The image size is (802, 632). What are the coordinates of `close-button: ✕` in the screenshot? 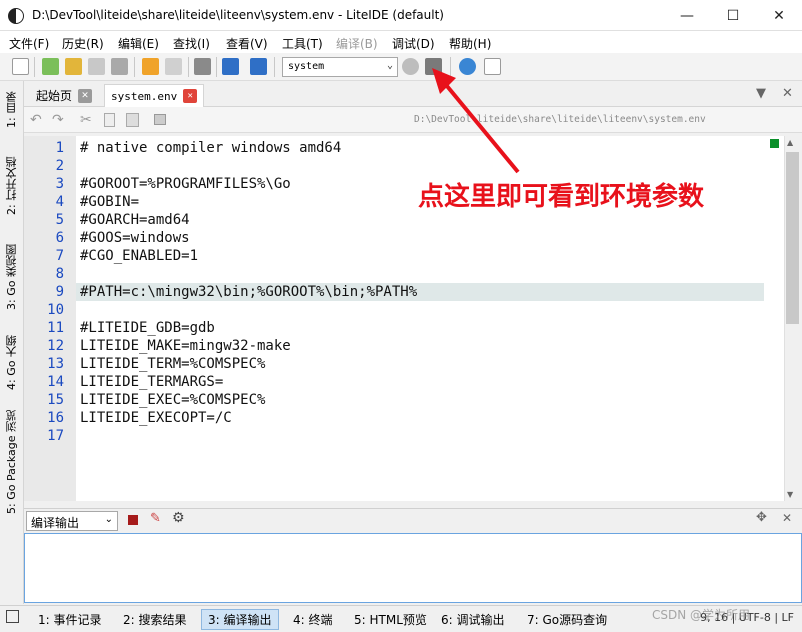 It's located at (779, 15).